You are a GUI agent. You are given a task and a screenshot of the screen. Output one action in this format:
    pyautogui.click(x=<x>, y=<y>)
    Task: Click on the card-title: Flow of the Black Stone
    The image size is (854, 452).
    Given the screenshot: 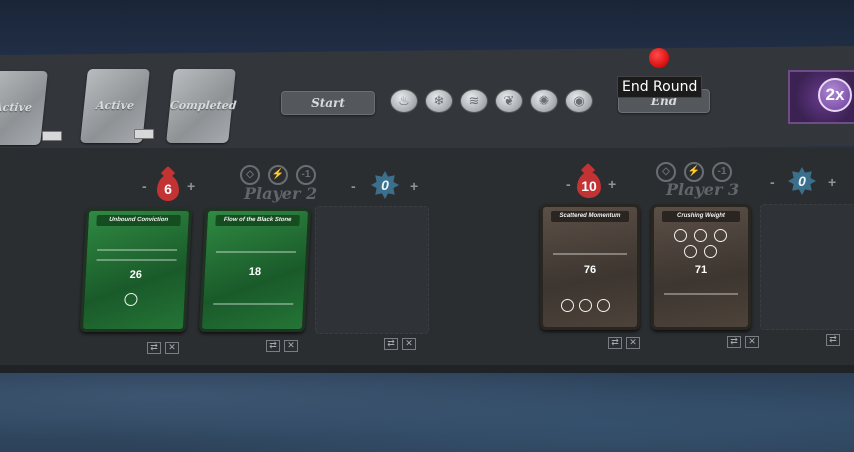 What is the action you would take?
    pyautogui.click(x=257, y=220)
    